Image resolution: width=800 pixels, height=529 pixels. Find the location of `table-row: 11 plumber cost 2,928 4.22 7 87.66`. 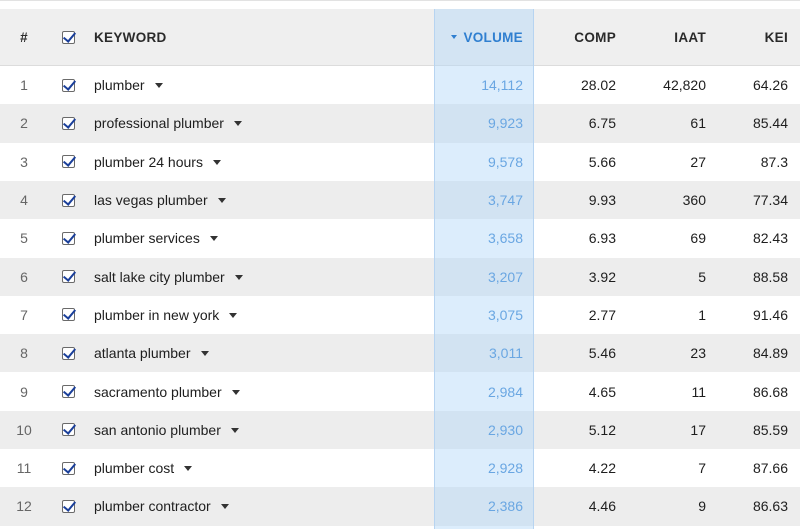

table-row: 11 plumber cost 2,928 4.22 7 87.66 is located at coordinates (400, 468).